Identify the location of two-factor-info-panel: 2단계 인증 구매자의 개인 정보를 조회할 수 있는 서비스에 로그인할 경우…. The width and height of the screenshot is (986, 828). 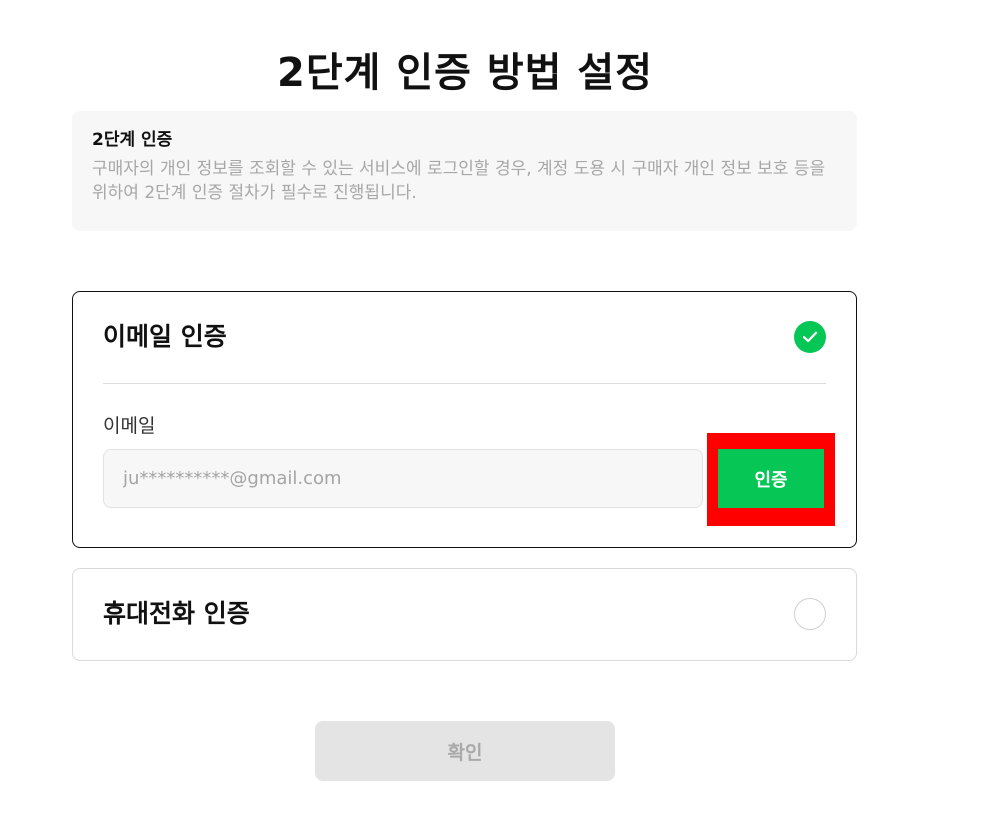
(464, 171).